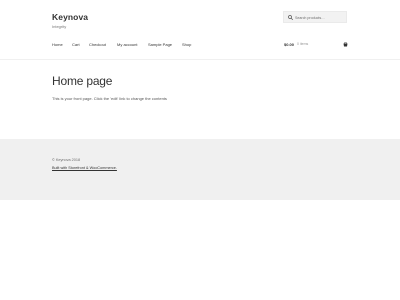 The height and width of the screenshot is (300, 400). Describe the element at coordinates (200, 59) in the screenshot. I see `header-divider` at that location.